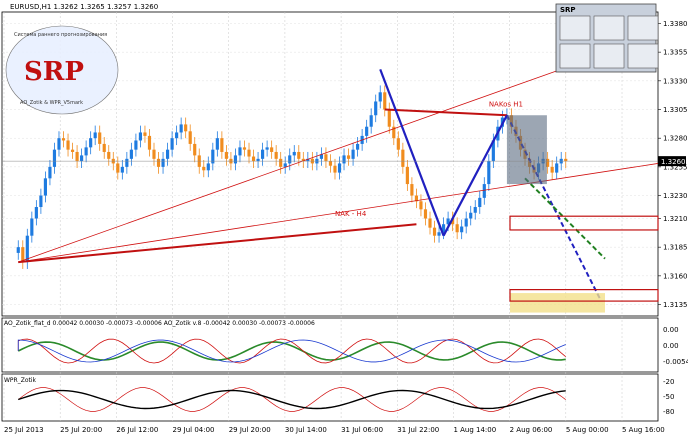 The height and width of the screenshot is (437, 688). I want to click on y-tick-label: 1.3210, so click(675, 219).